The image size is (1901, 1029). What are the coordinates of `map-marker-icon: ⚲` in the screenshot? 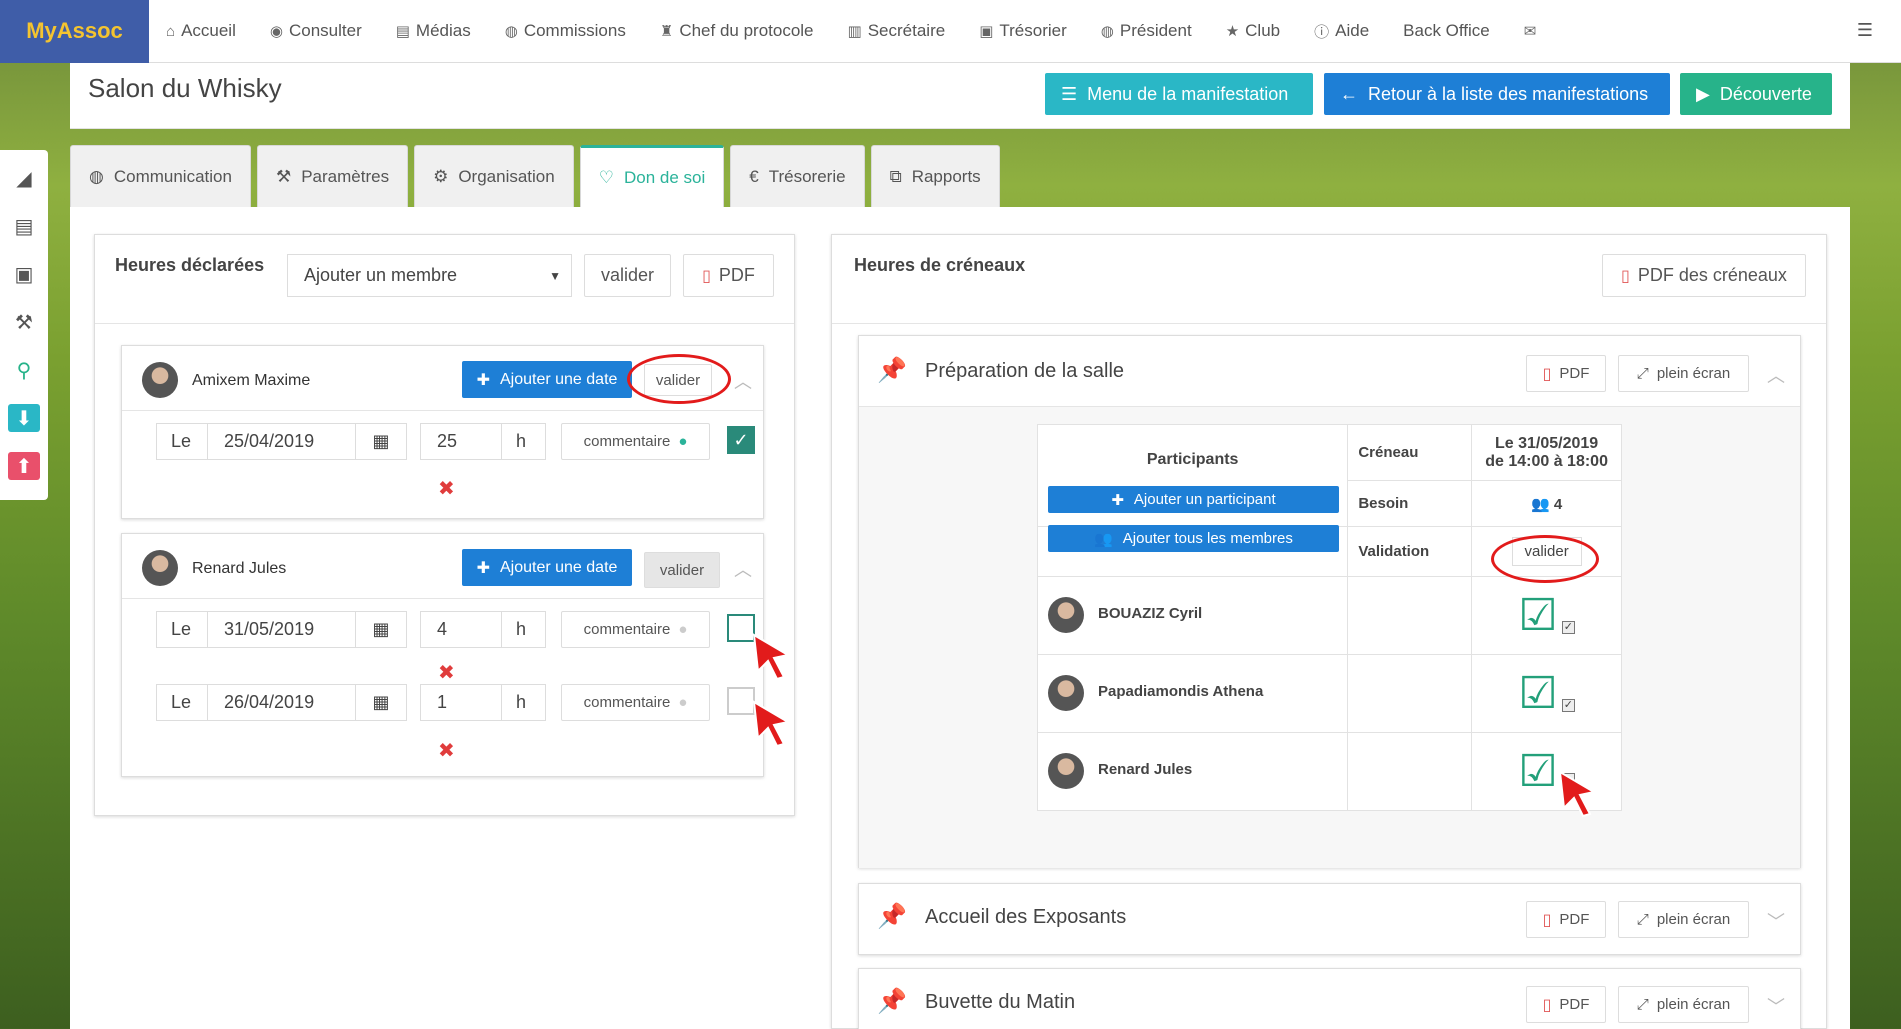 It's located at (24, 370).